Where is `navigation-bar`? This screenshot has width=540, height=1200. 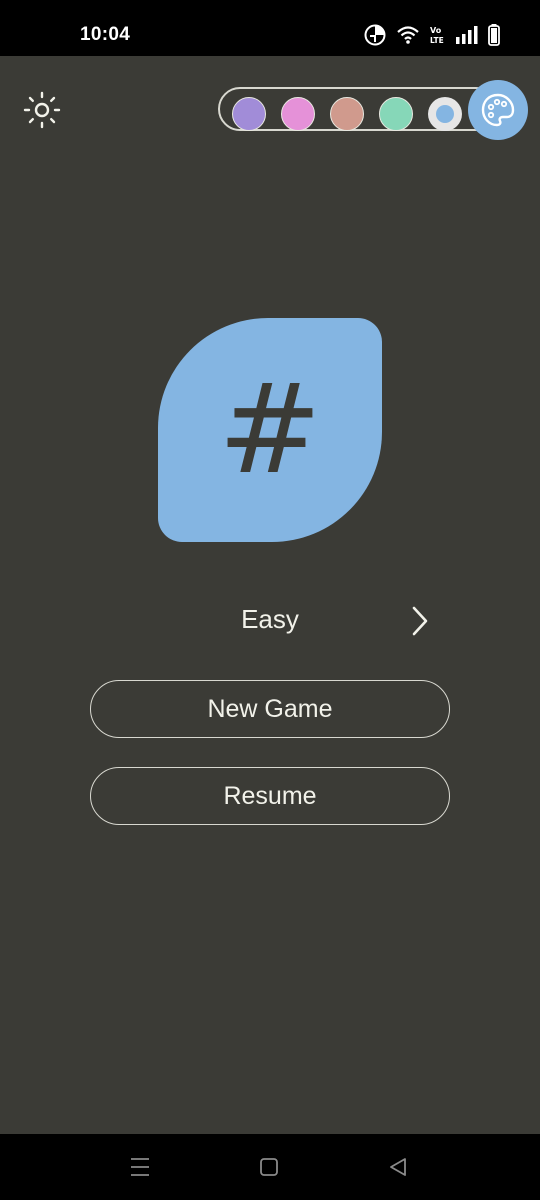 navigation-bar is located at coordinates (270, 1167).